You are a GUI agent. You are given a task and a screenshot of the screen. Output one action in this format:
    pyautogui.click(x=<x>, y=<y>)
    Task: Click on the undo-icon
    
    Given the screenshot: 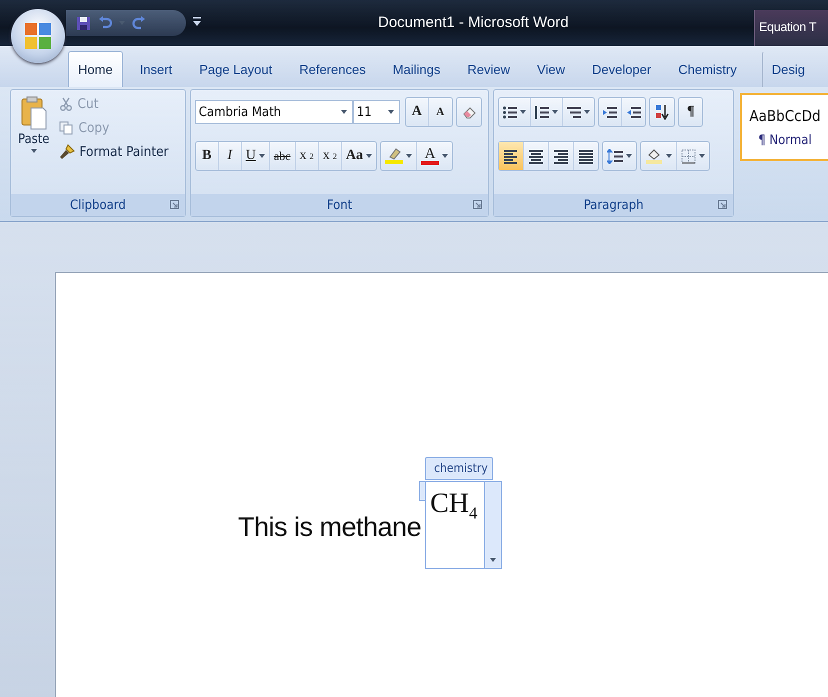 What is the action you would take?
    pyautogui.click(x=105, y=23)
    